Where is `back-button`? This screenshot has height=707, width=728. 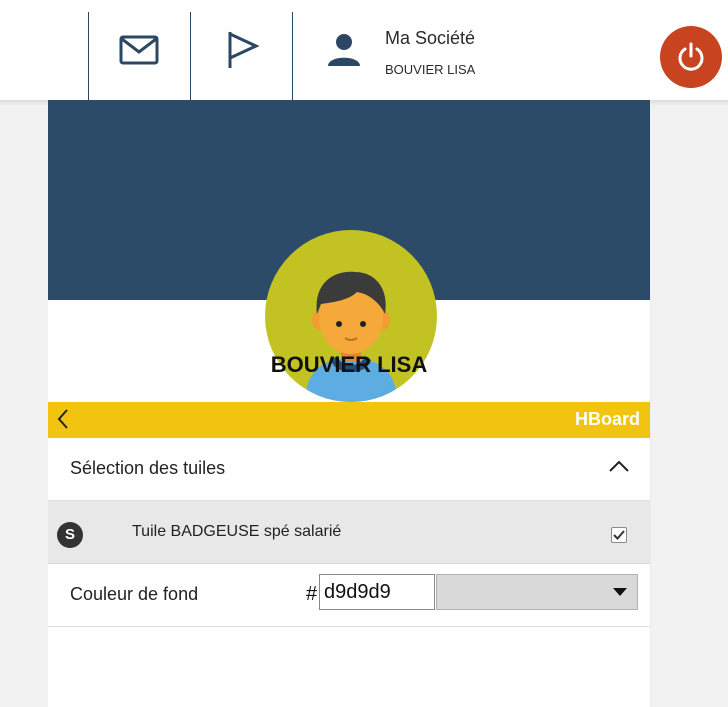
back-button is located at coordinates (63, 421).